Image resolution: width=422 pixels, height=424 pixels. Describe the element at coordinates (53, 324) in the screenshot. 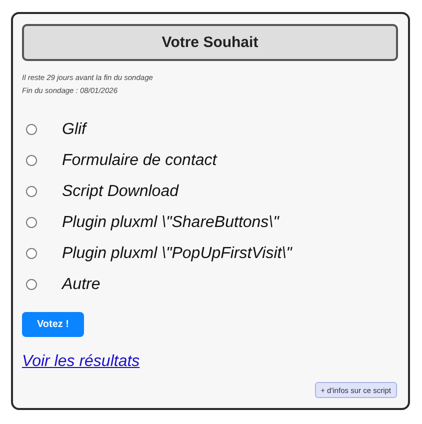

I see `vote-button: Votez !` at that location.